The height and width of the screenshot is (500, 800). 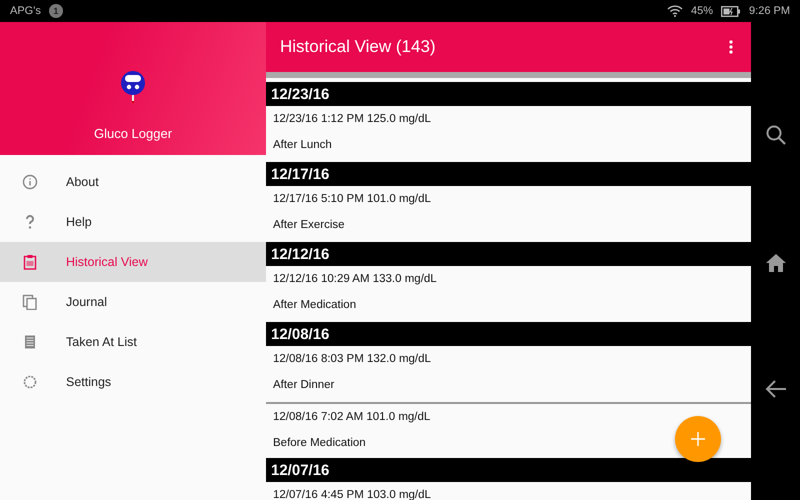 What do you see at coordinates (30, 302) in the screenshot?
I see `pages-icon` at bounding box center [30, 302].